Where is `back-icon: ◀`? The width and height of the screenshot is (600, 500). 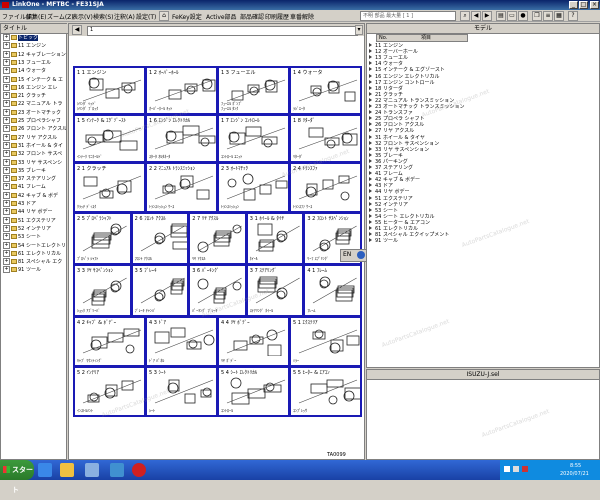
back-icon: ◀ is located at coordinates (476, 16).